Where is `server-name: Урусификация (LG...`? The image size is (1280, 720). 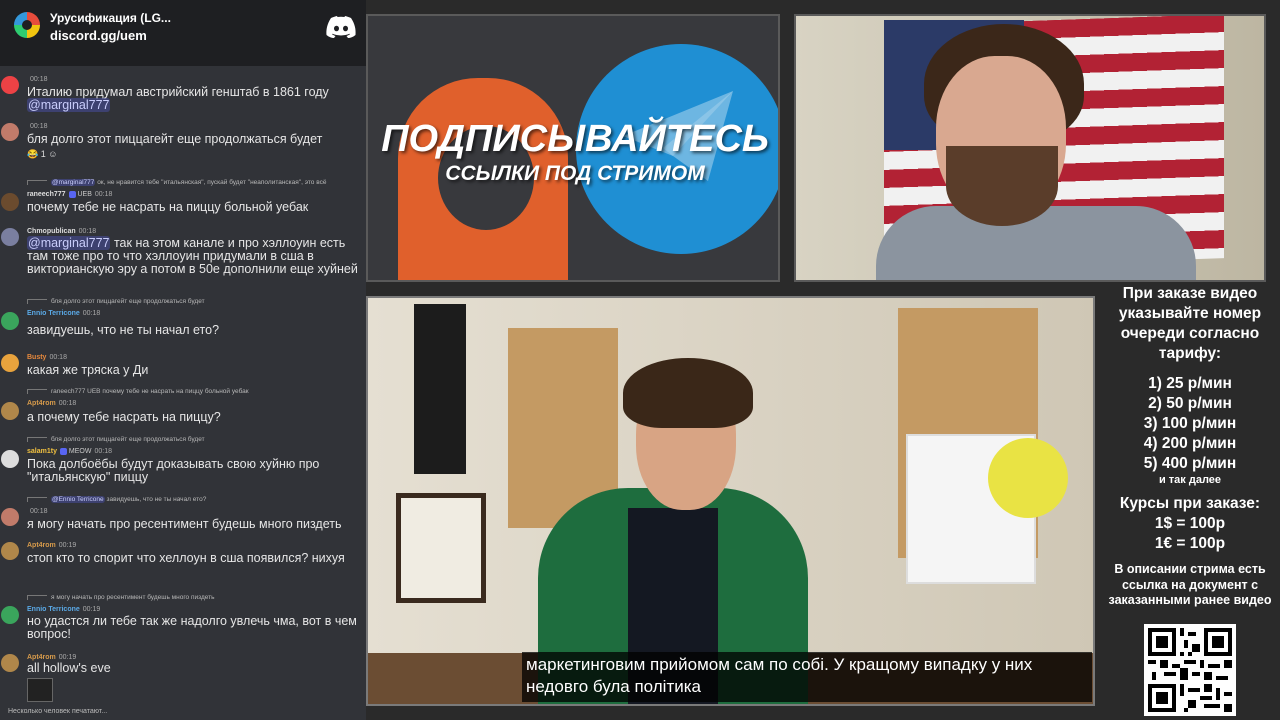
server-name: Урусификация (LG... is located at coordinates (110, 18).